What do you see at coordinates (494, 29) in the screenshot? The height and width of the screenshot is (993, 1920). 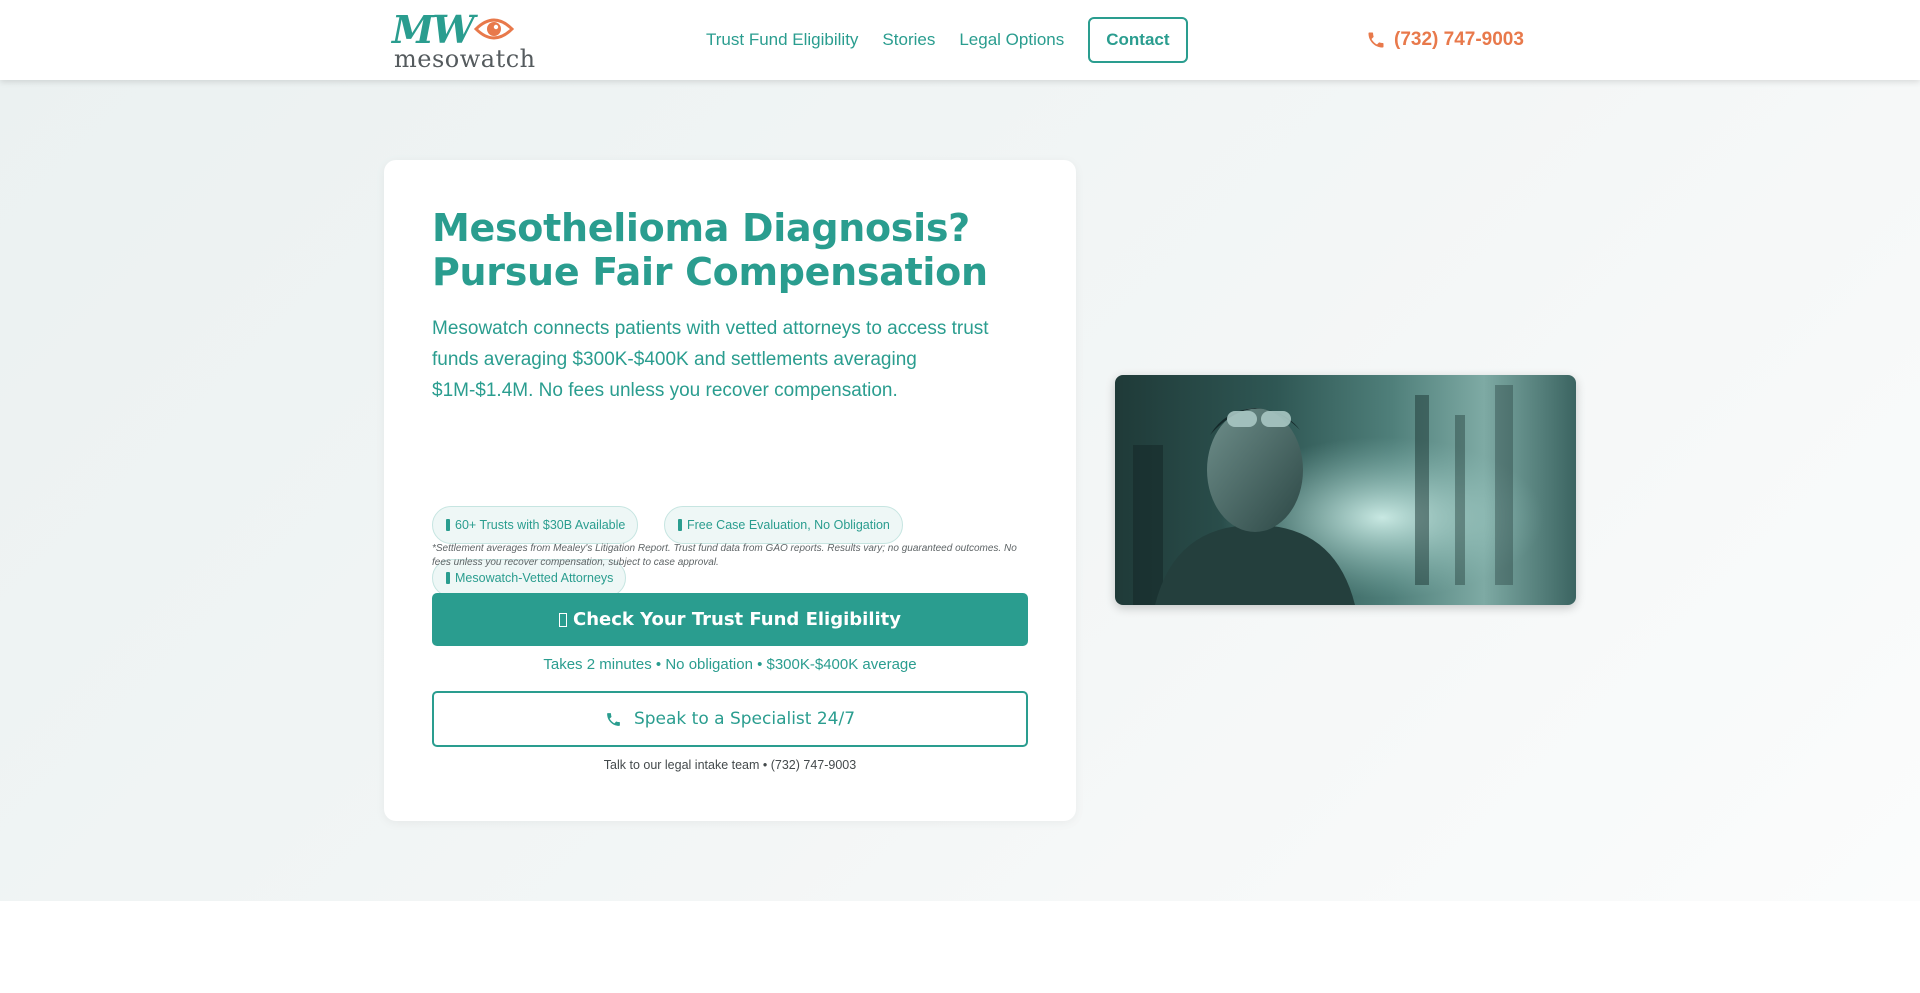 I see `eye-icon` at bounding box center [494, 29].